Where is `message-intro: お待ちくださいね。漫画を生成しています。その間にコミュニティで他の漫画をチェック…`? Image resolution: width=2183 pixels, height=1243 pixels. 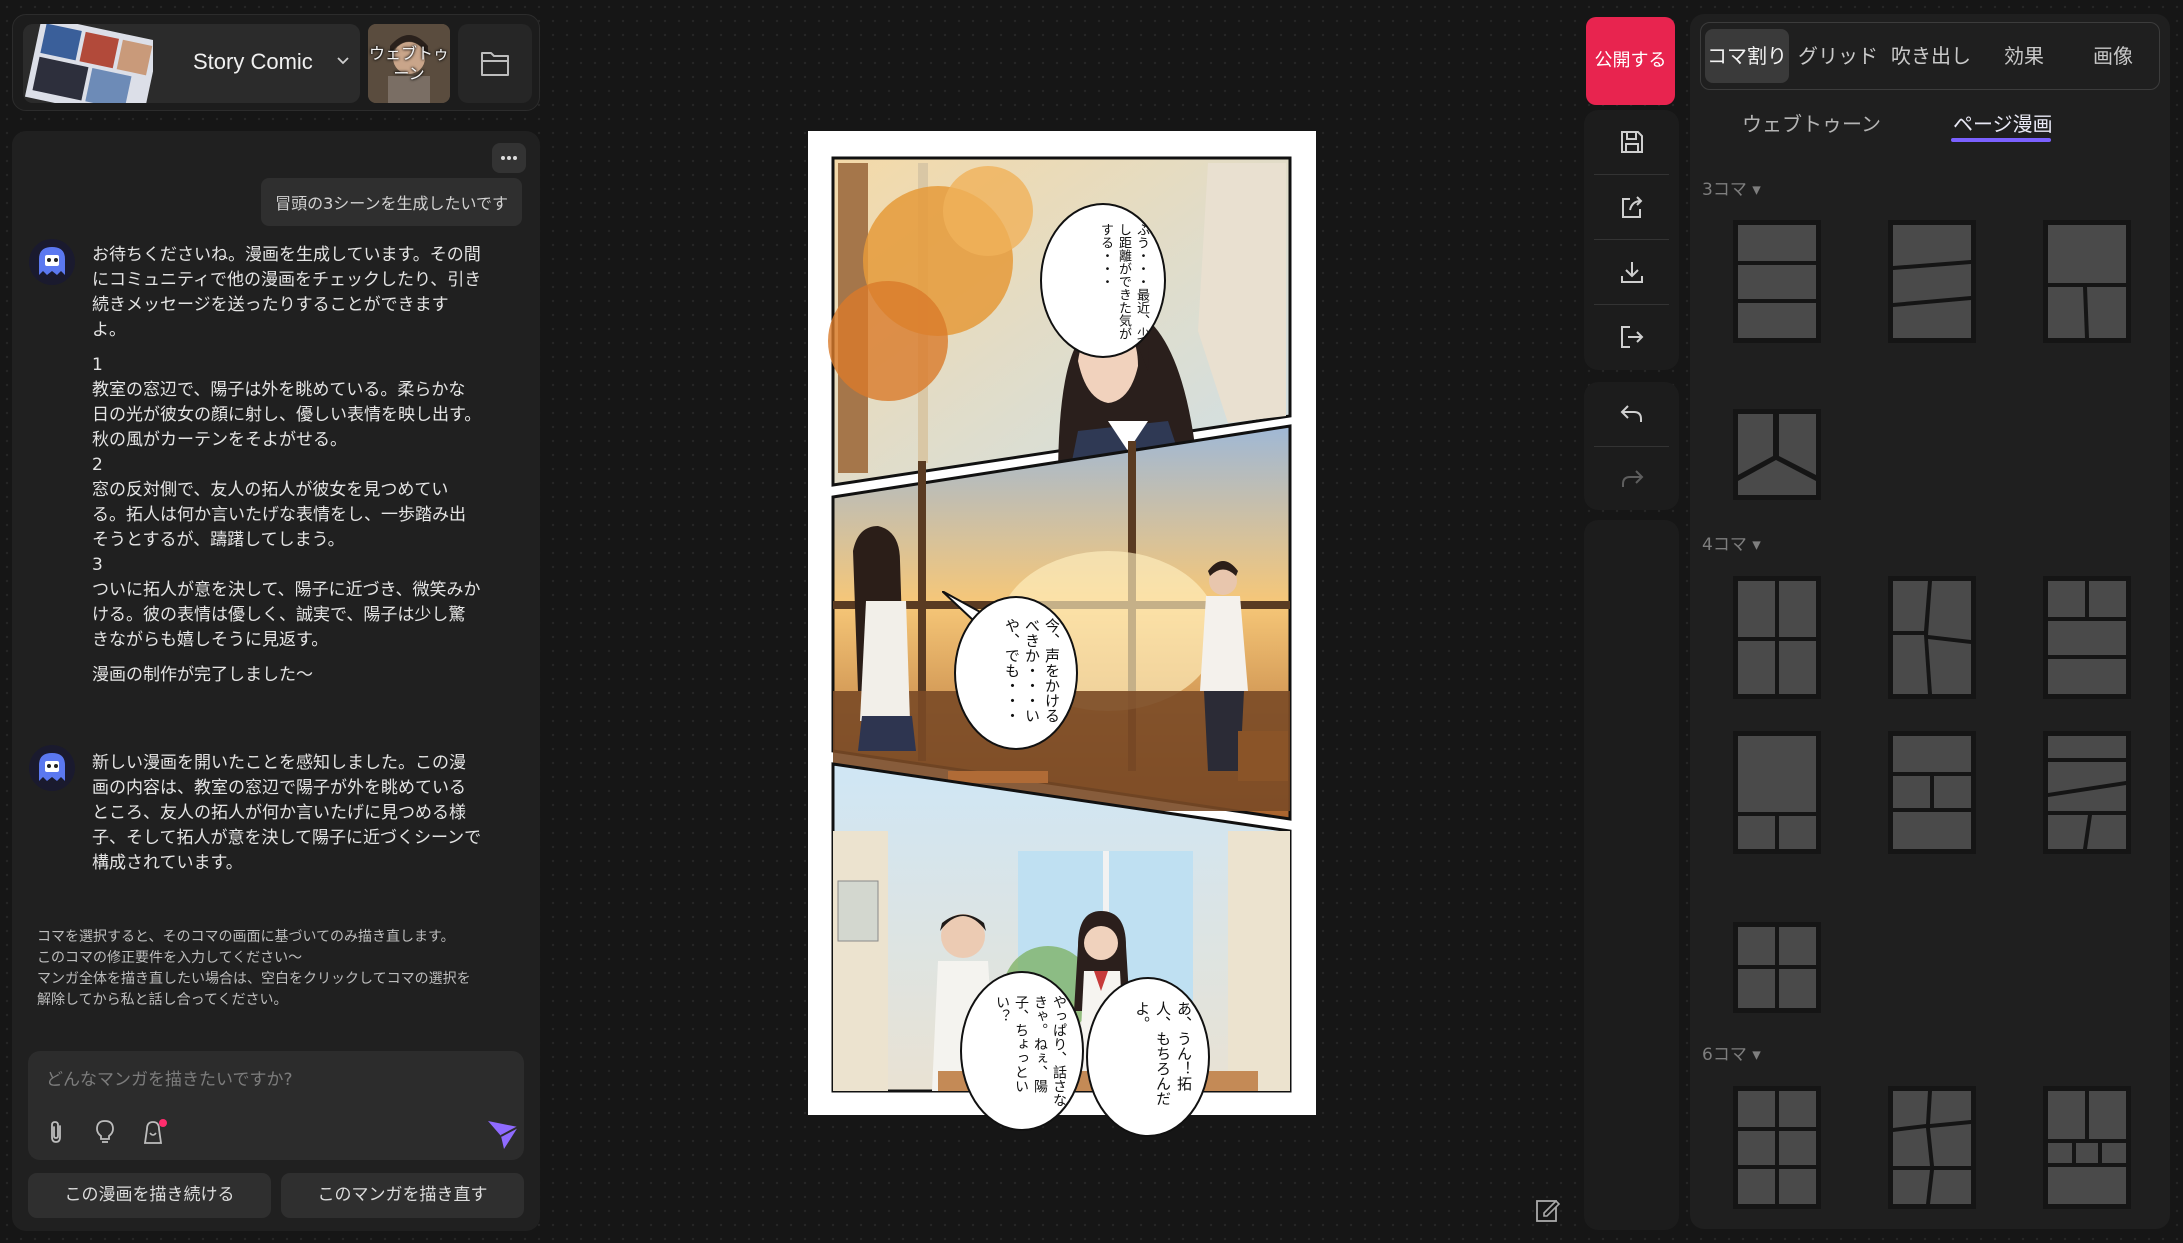 message-intro: お待ちくださいね。漫画を生成しています。その間にコミュニティで他の漫画をチェック… is located at coordinates (287, 292).